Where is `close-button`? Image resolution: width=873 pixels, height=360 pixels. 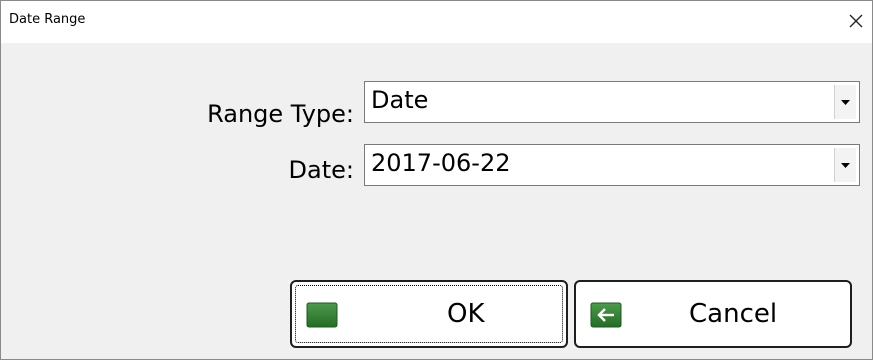 close-button is located at coordinates (856, 21).